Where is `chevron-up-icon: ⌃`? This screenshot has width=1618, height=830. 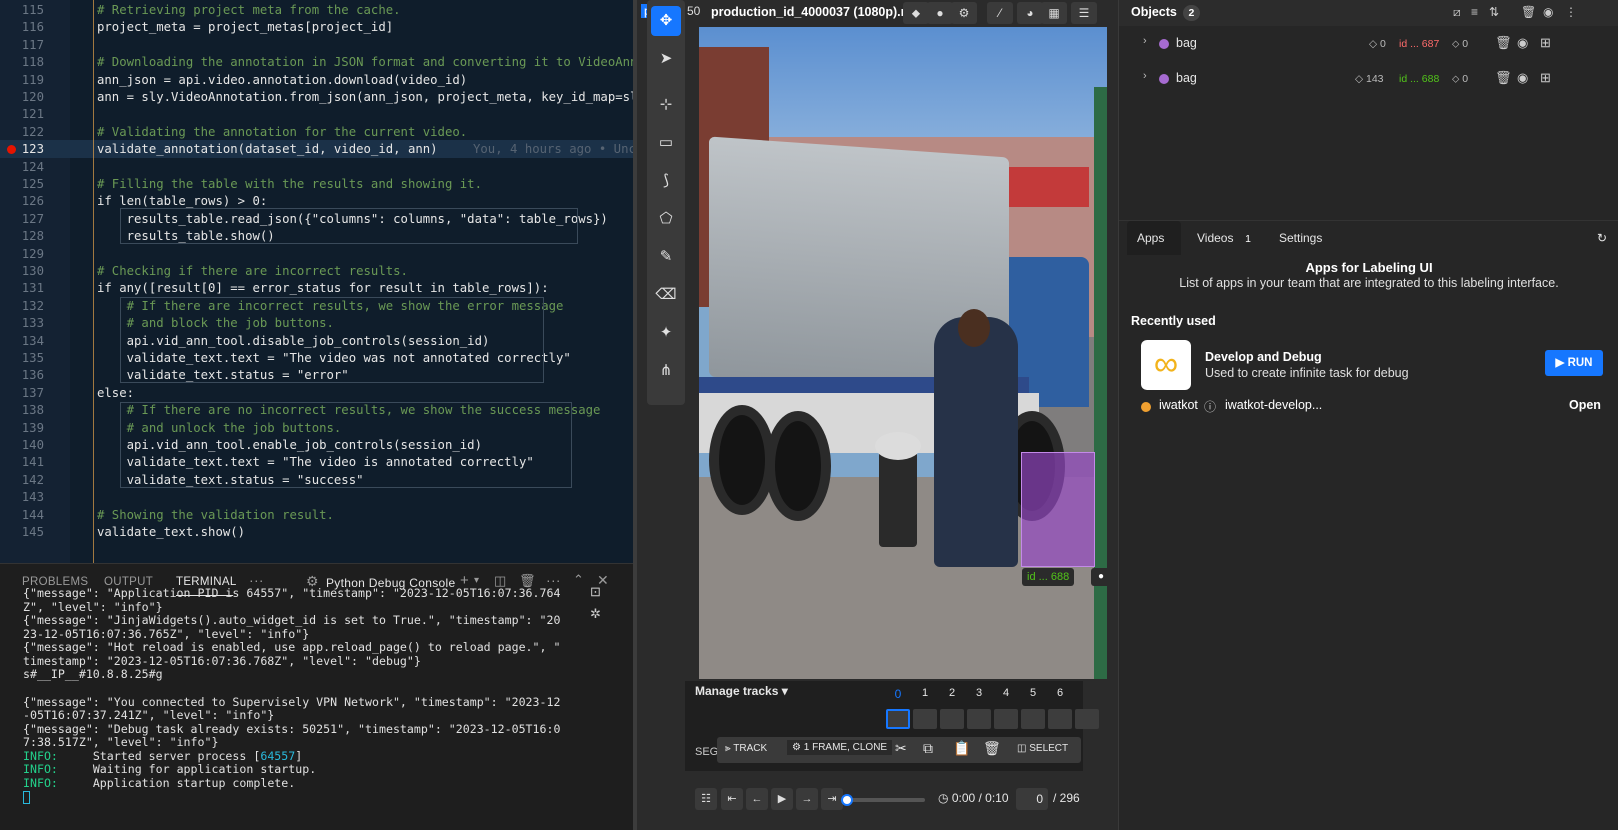
chevron-up-icon: ⌃ is located at coordinates (578, 580).